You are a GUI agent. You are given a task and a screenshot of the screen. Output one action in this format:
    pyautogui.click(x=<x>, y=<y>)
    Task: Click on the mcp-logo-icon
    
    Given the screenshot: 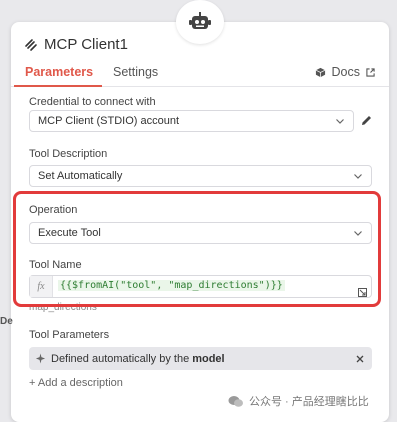 What is the action you would take?
    pyautogui.click(x=31, y=44)
    